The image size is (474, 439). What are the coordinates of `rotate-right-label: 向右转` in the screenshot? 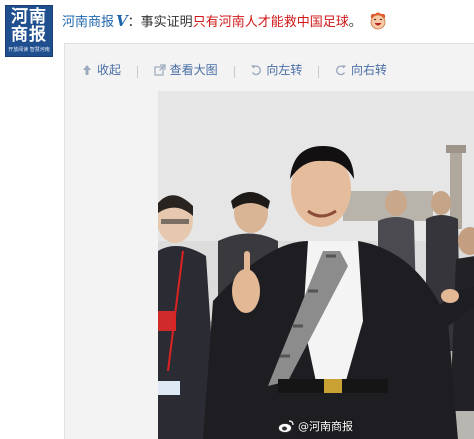 It's located at (369, 70).